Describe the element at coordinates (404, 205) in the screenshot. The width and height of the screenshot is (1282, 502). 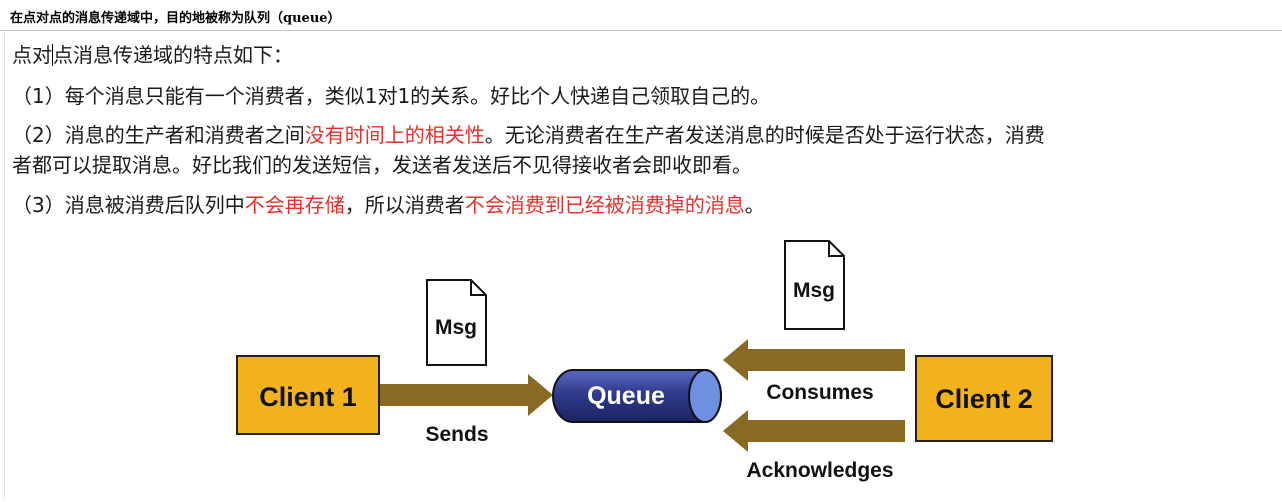
I see `item3-text-mid: ，所以消费者` at that location.